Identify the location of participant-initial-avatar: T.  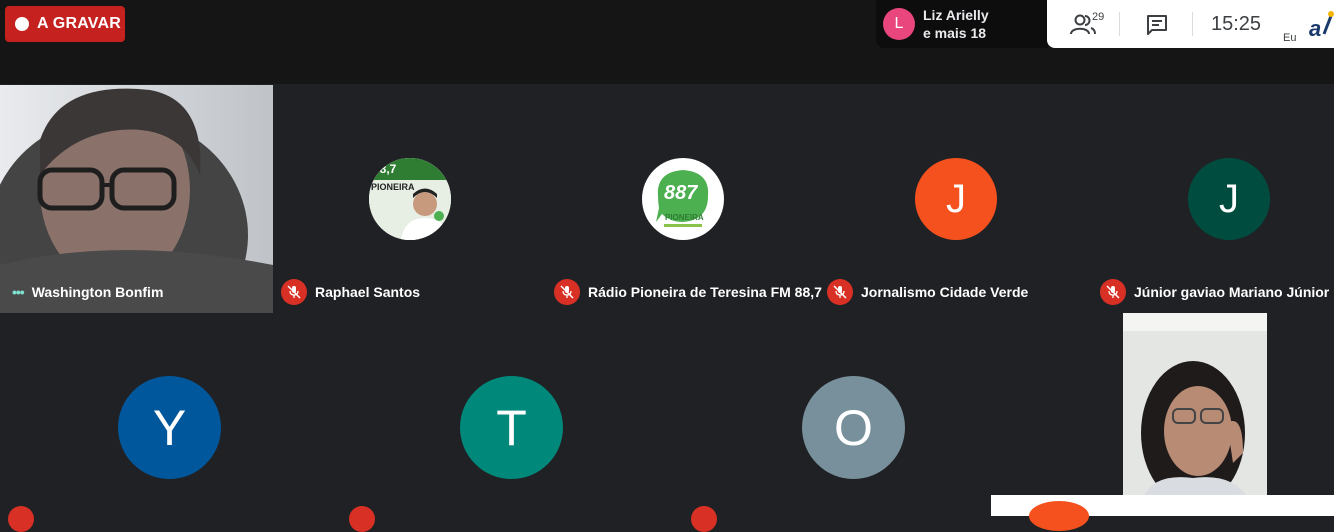
(511, 427).